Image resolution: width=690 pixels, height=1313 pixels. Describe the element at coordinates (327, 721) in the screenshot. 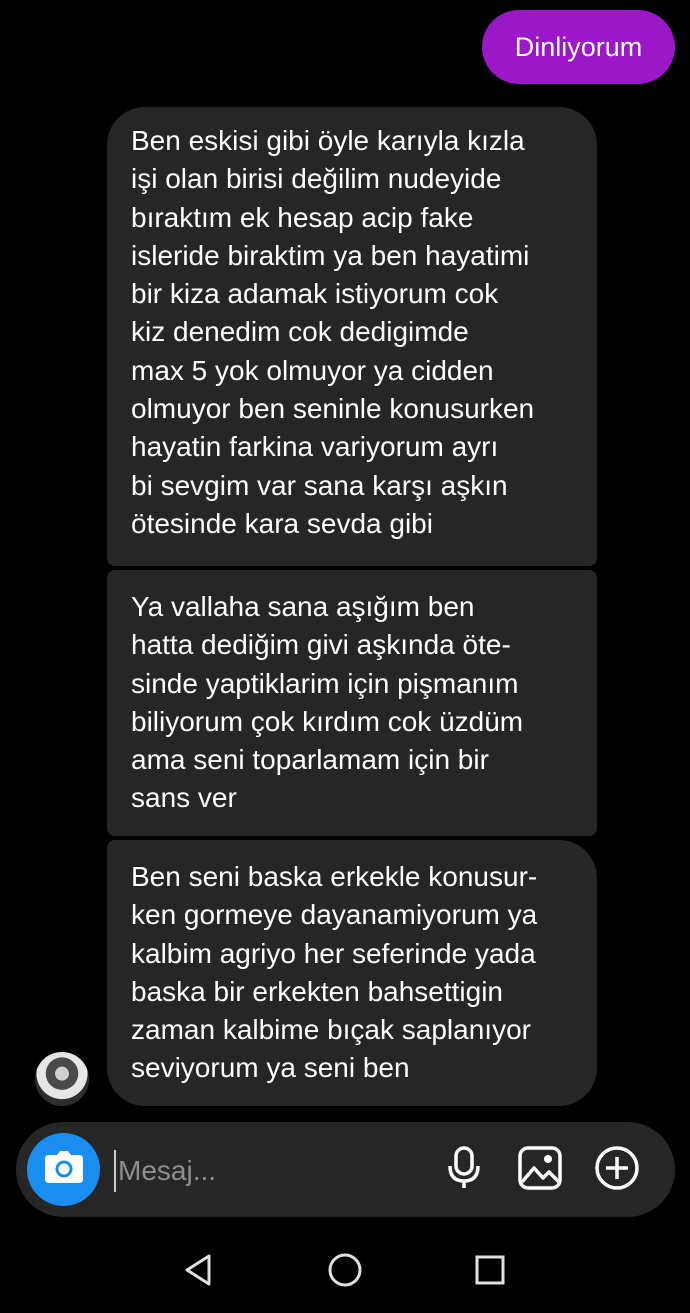

I see `message-line: biliyorum çok kırdım cok üzdüm` at that location.